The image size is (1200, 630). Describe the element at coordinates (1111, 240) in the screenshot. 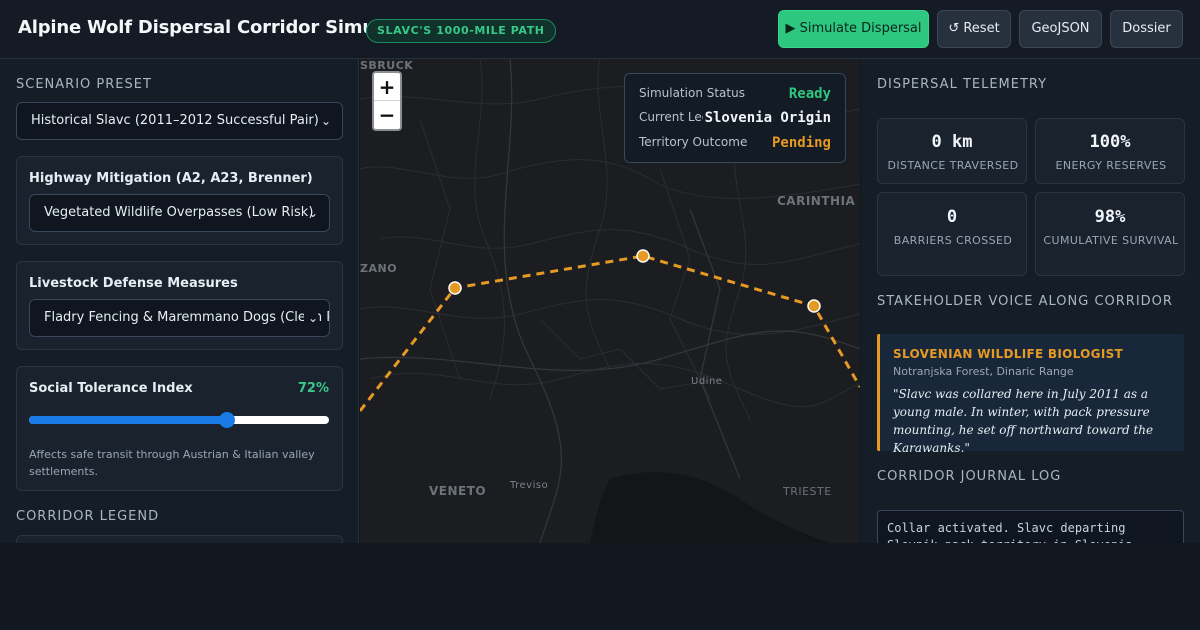

I see `survival-label: CUMULATIVE SURVIVAL` at that location.